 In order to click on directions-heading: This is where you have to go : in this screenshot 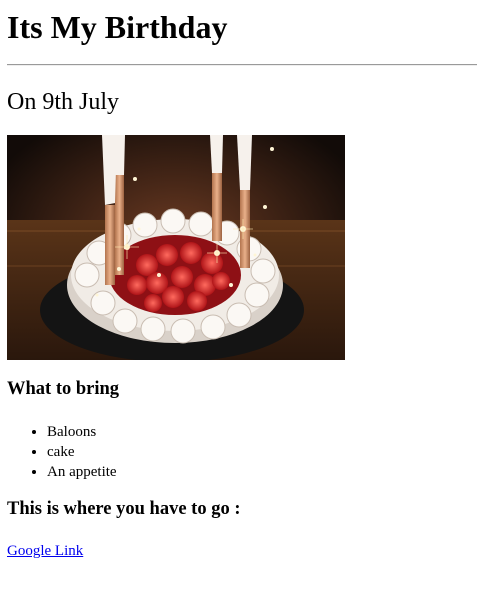, I will do `click(124, 509)`.